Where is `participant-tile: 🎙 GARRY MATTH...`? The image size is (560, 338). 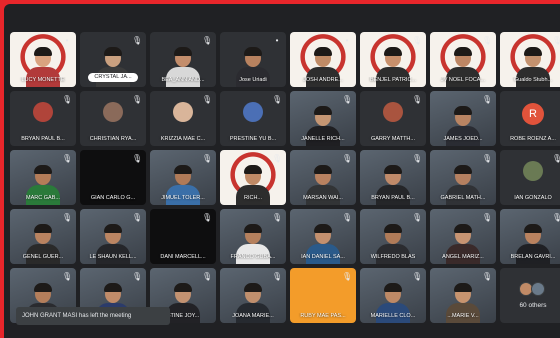 participant-tile: 🎙 GARRY MATTH... is located at coordinates (393, 118).